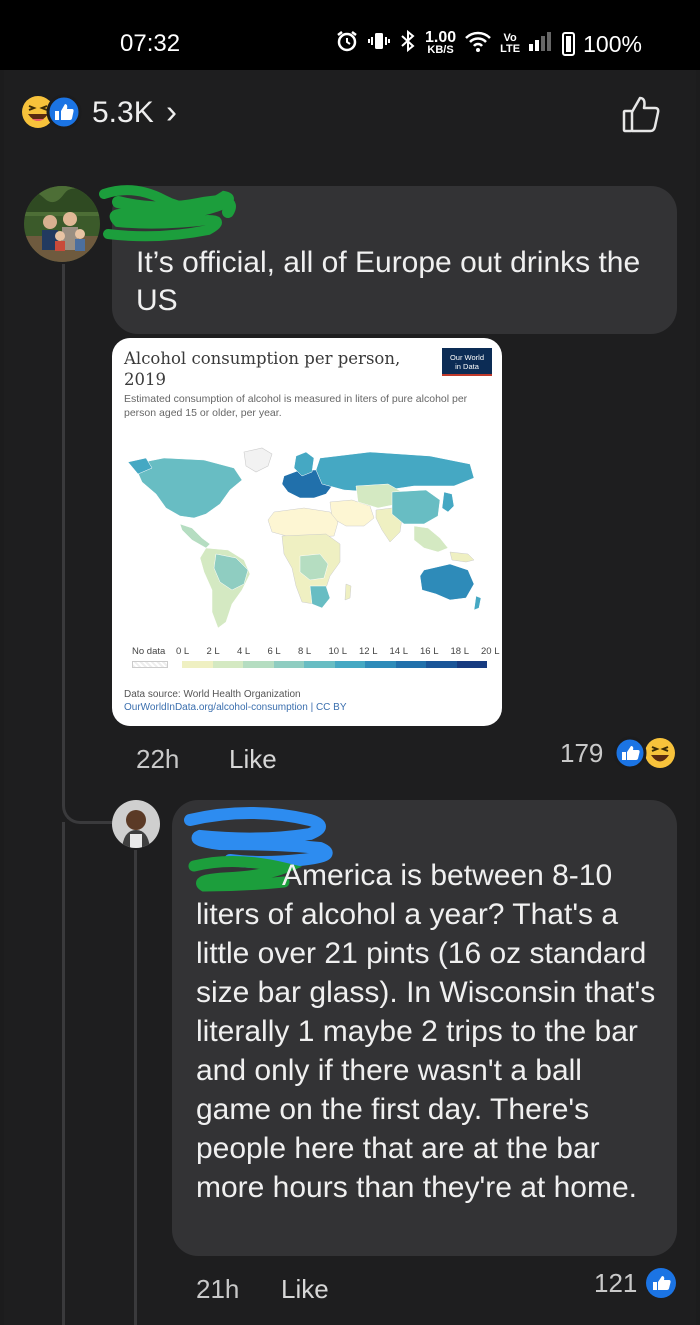  Describe the element at coordinates (244, 651) in the screenshot. I see `legend-tick-label: 4 L` at that location.